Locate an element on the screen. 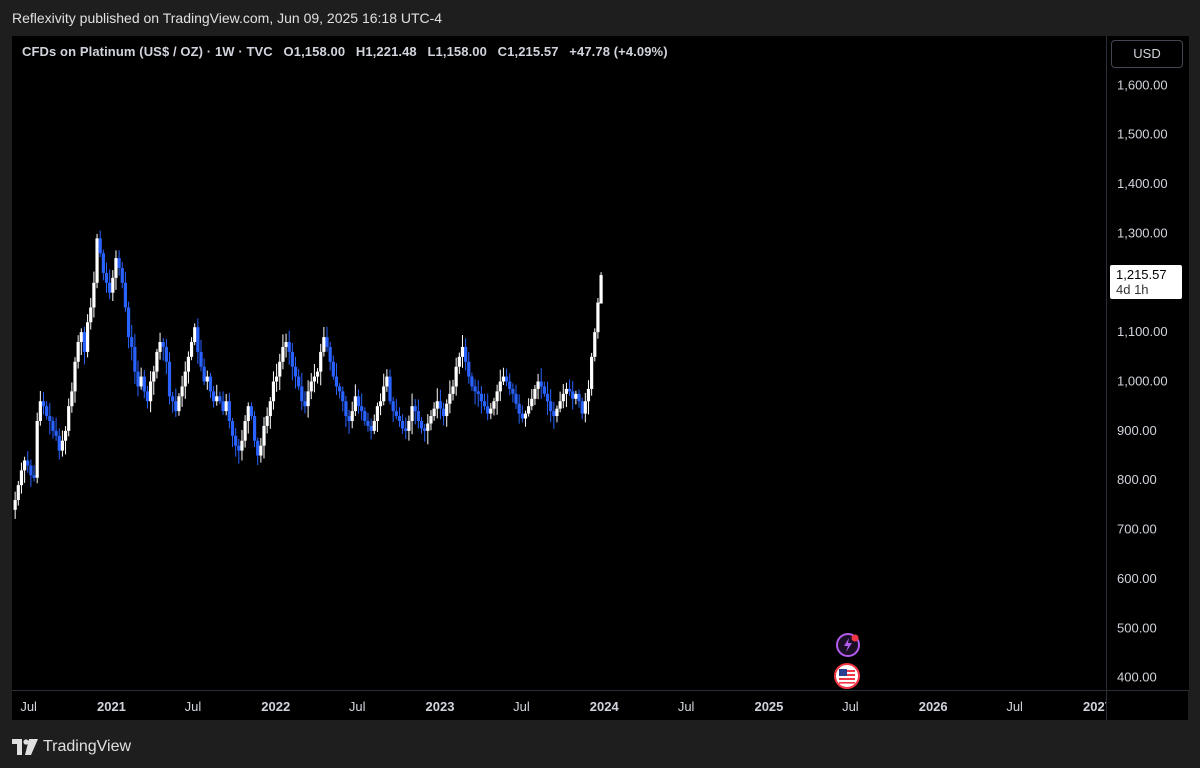 This screenshot has height=768, width=1200. footer: TradingView is located at coordinates (600, 744).